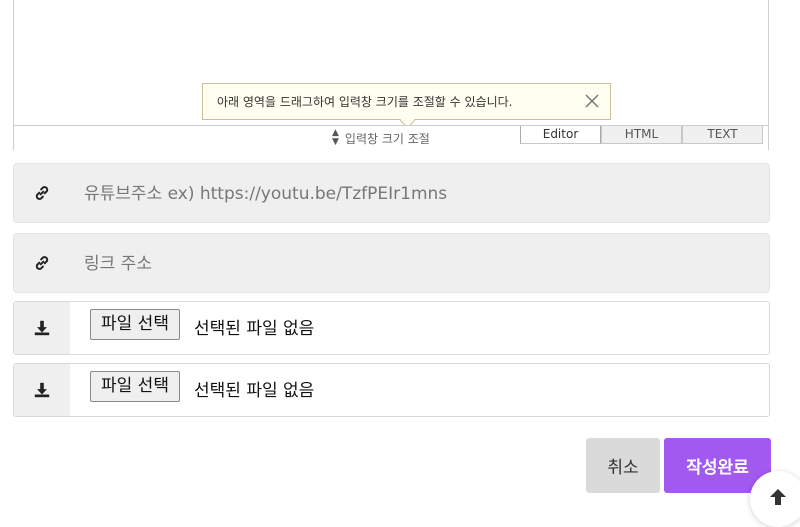  Describe the element at coordinates (722, 135) in the screenshot. I see `tab-text: TEXT` at that location.